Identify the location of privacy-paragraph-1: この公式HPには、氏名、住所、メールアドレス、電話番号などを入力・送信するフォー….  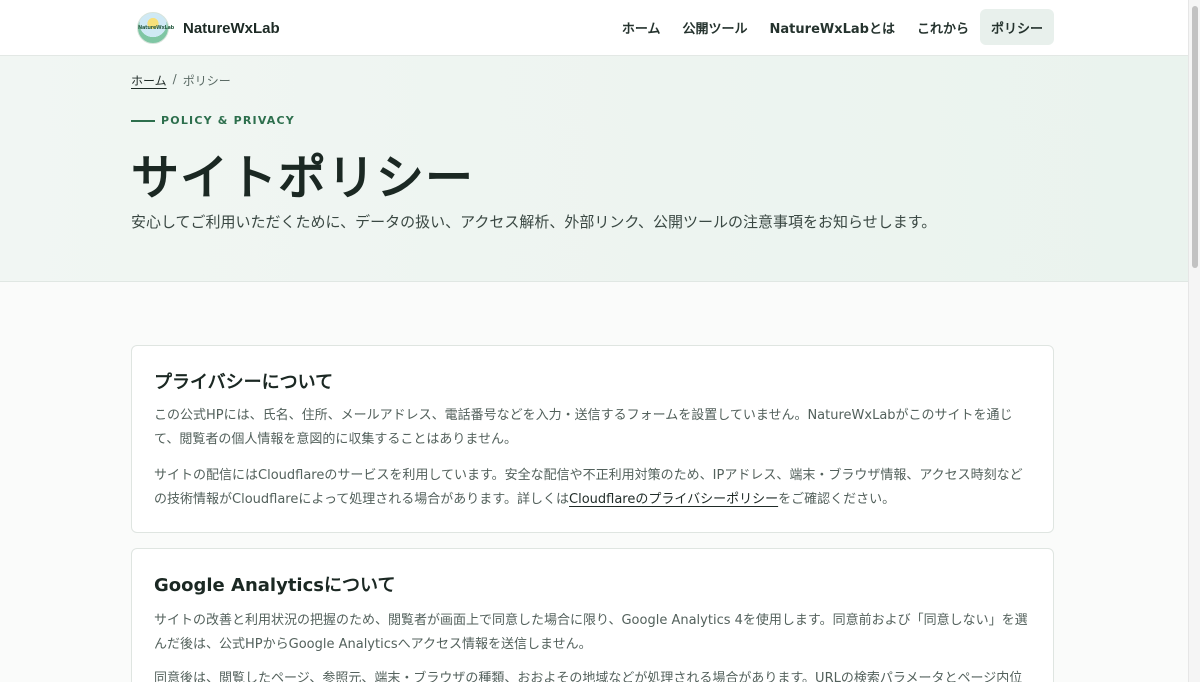
(583, 427).